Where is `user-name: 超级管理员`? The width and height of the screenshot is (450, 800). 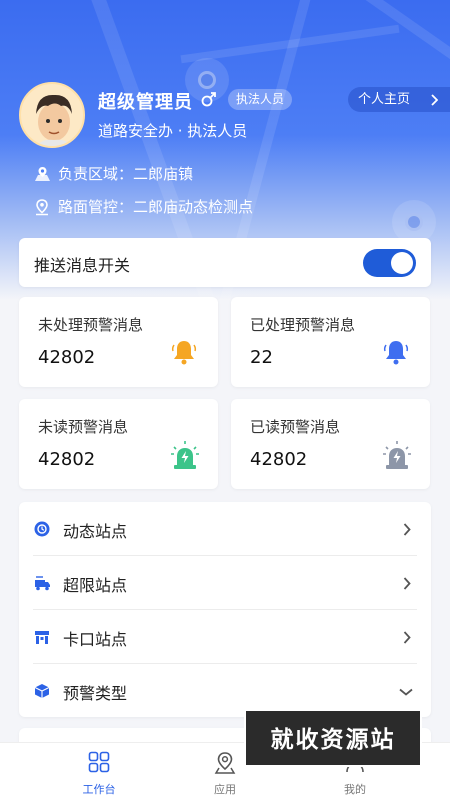 user-name: 超级管理员 is located at coordinates (145, 102).